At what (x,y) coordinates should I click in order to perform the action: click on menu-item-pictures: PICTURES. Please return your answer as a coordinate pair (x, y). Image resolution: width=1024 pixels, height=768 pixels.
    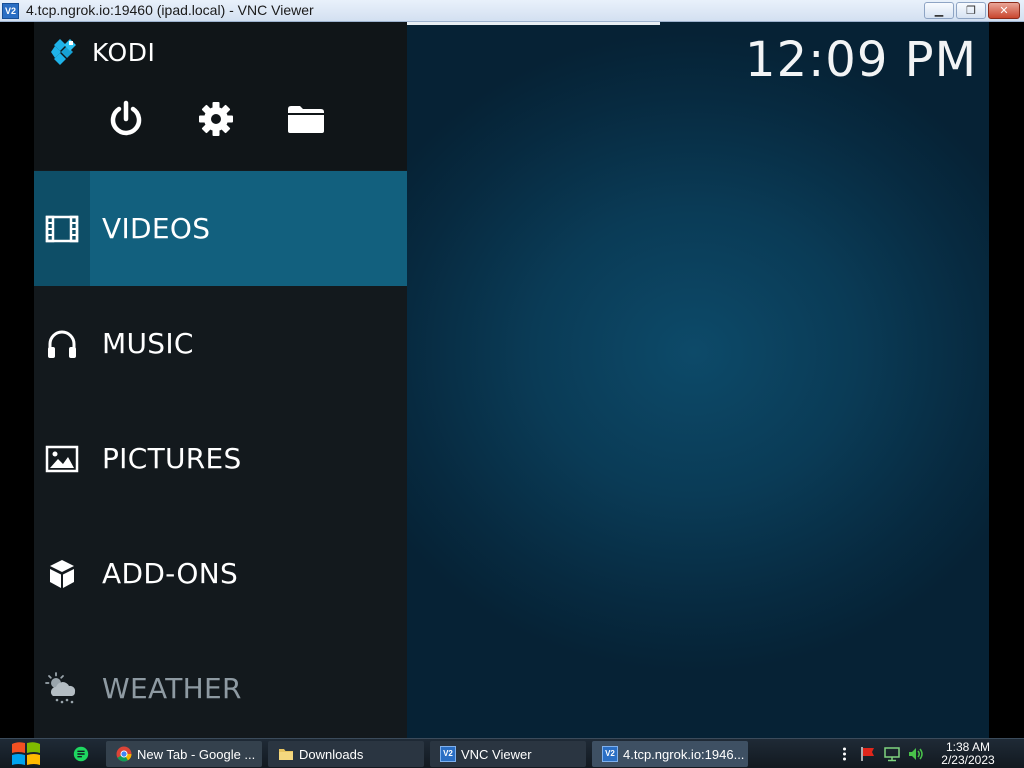
    Looking at the image, I should click on (220, 458).